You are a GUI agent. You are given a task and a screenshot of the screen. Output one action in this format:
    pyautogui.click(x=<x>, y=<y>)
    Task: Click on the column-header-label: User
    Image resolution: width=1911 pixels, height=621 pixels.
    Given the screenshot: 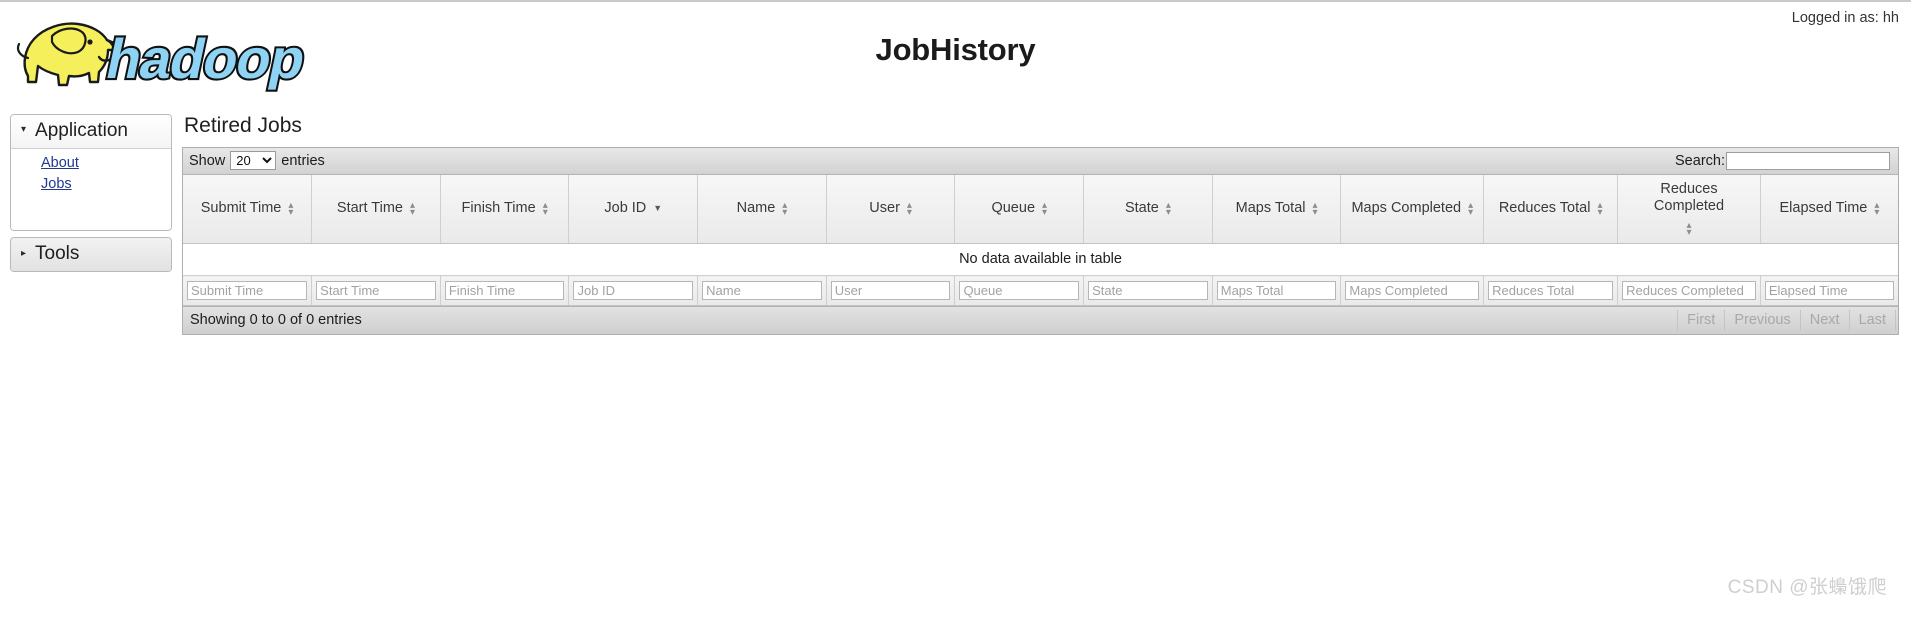 What is the action you would take?
    pyautogui.click(x=884, y=208)
    